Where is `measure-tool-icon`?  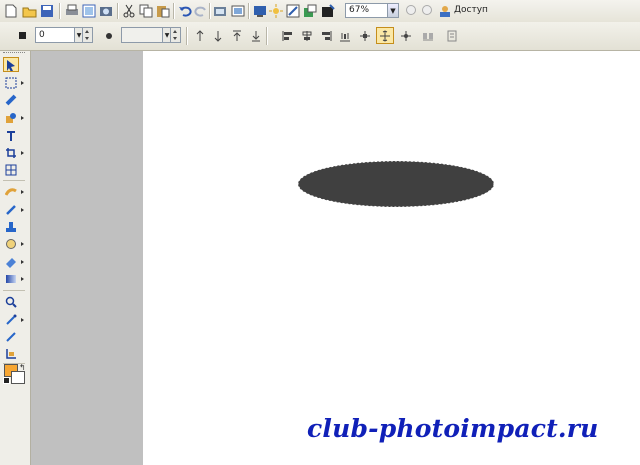 measure-tool-icon is located at coordinates (11, 353).